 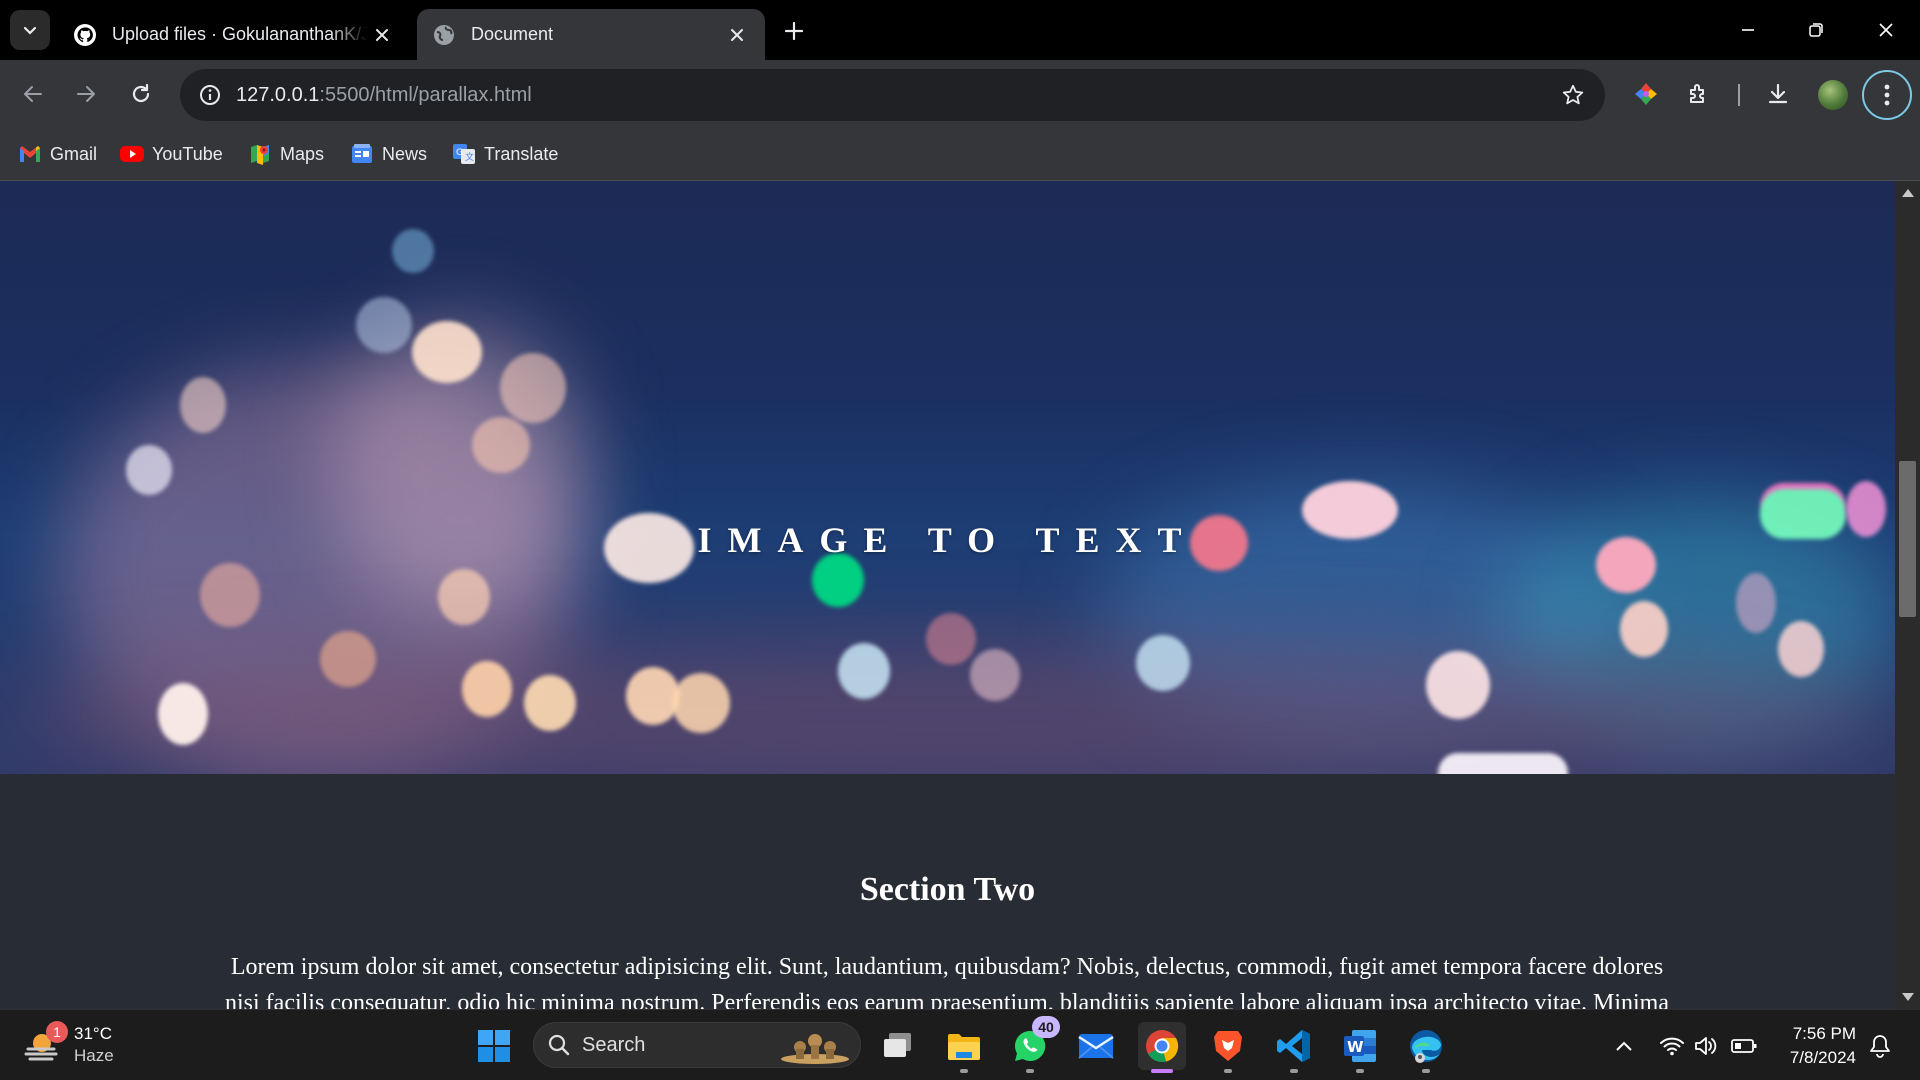 What do you see at coordinates (1706, 1046) in the screenshot?
I see `volume-icon` at bounding box center [1706, 1046].